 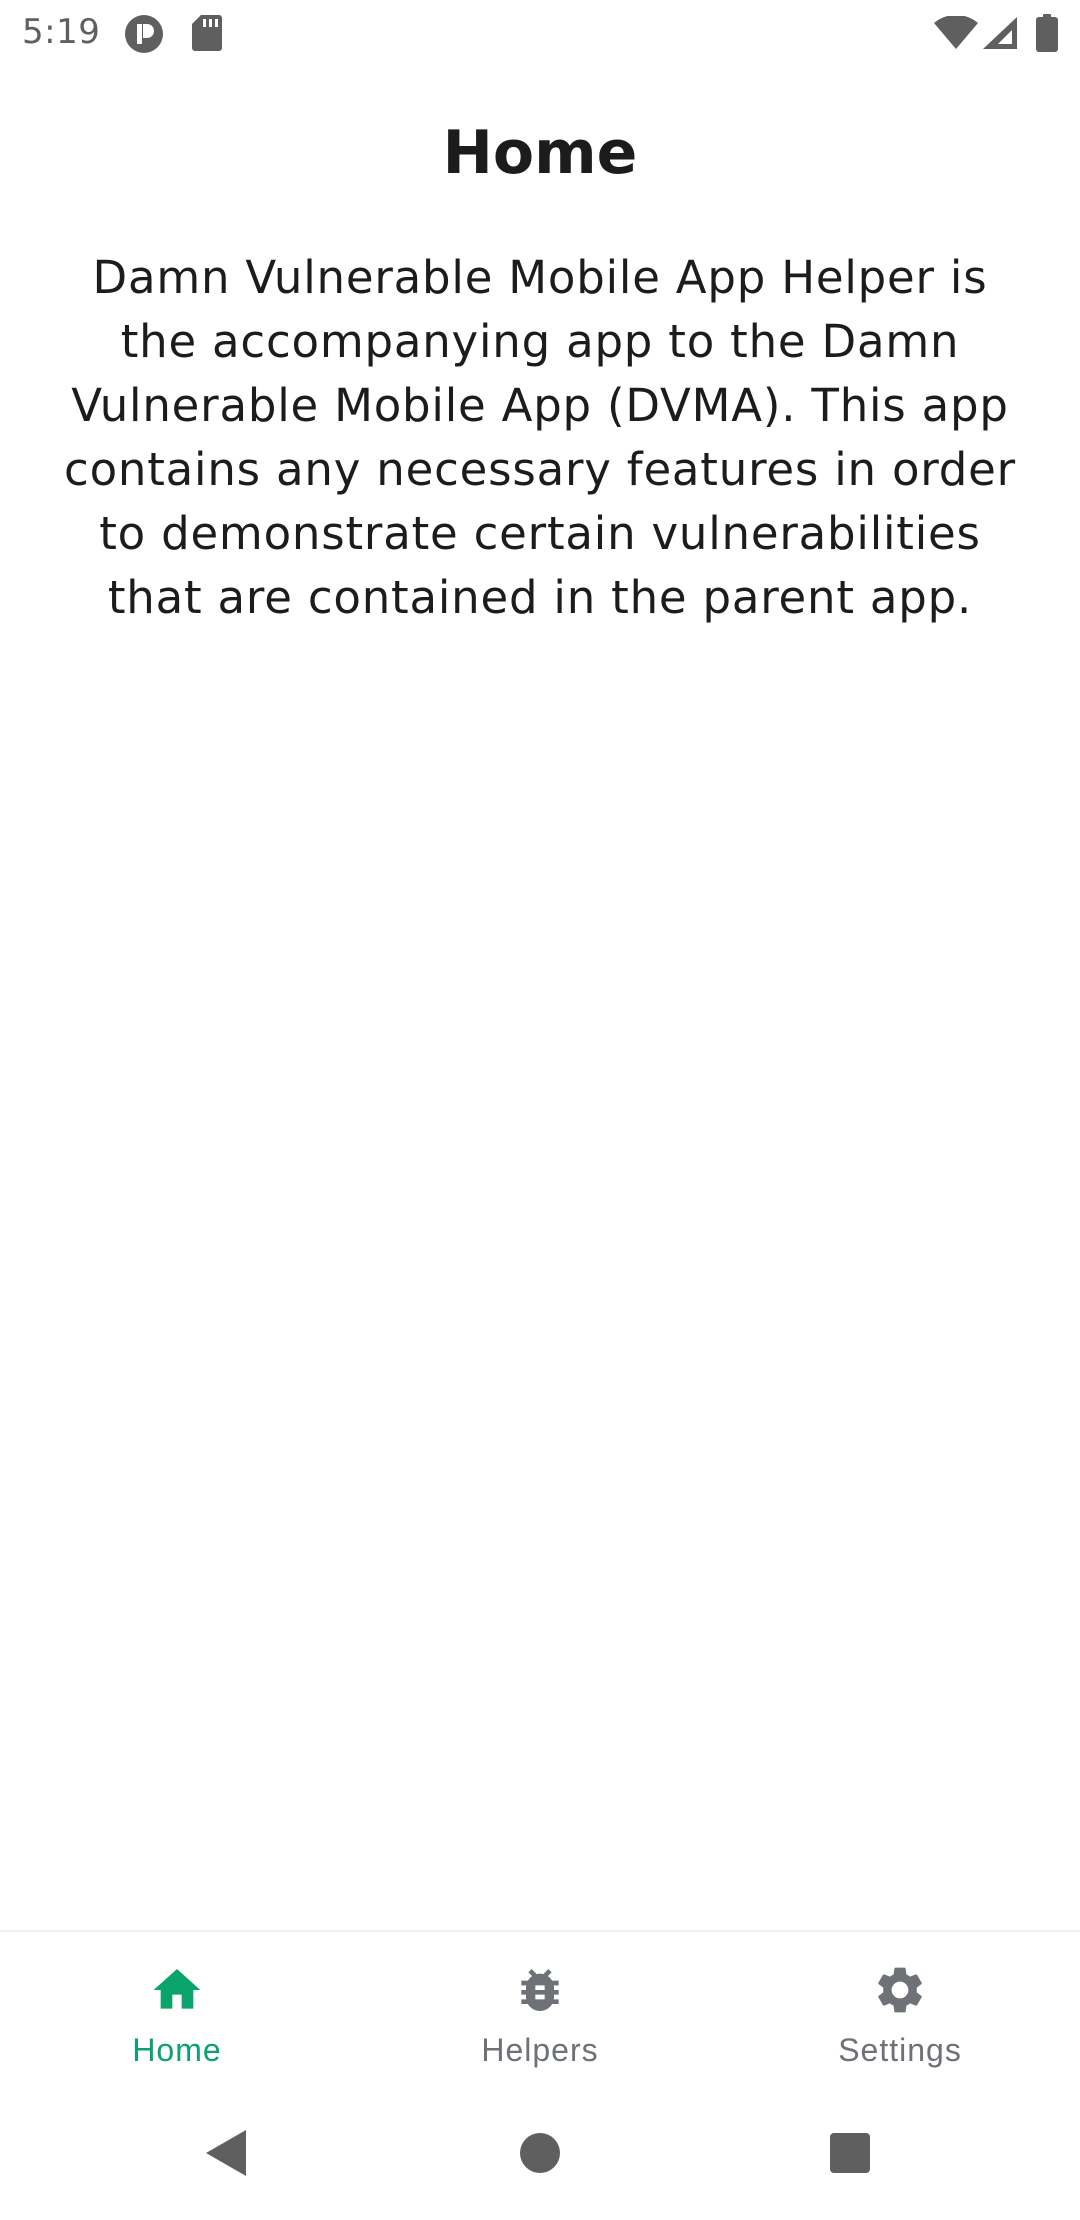 What do you see at coordinates (178, 2012) in the screenshot?
I see `nav-item-home: Home` at bounding box center [178, 2012].